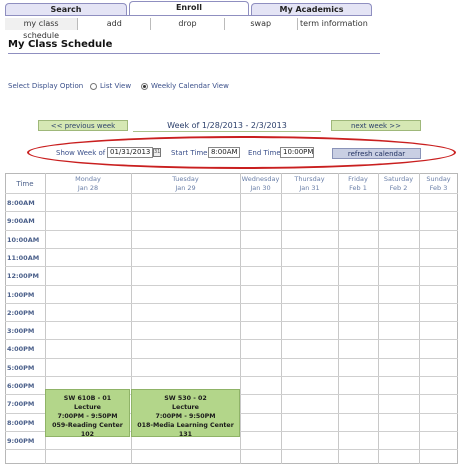 The height and width of the screenshot is (465, 474). I want to click on current-week-label: Week of 1/28/2013 - 2/3/2013, so click(227, 126).